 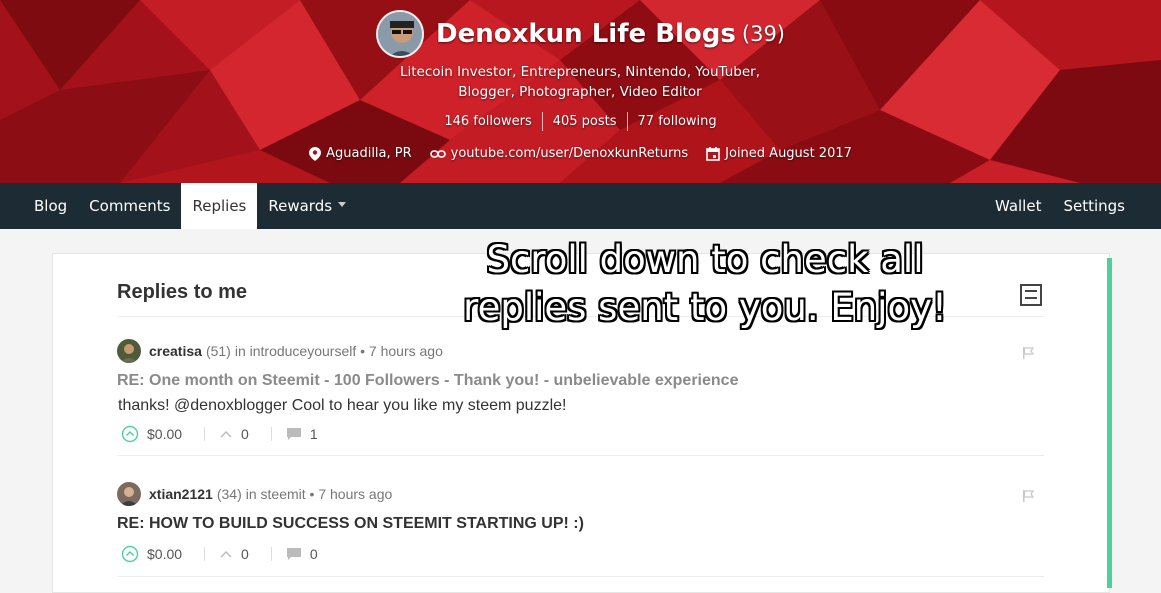 What do you see at coordinates (314, 434) in the screenshot?
I see `reply-comments: 1` at bounding box center [314, 434].